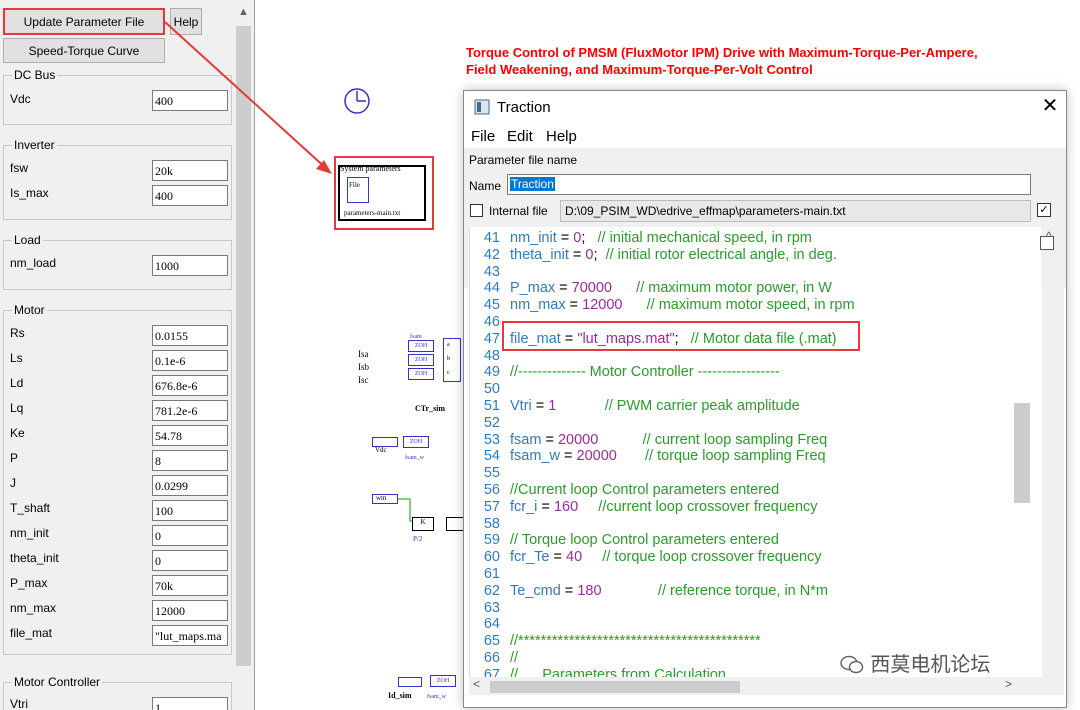 This screenshot has width=1080, height=710. Describe the element at coordinates (530, 557) in the screenshot. I see `code-token-var: fcr_Te` at that location.